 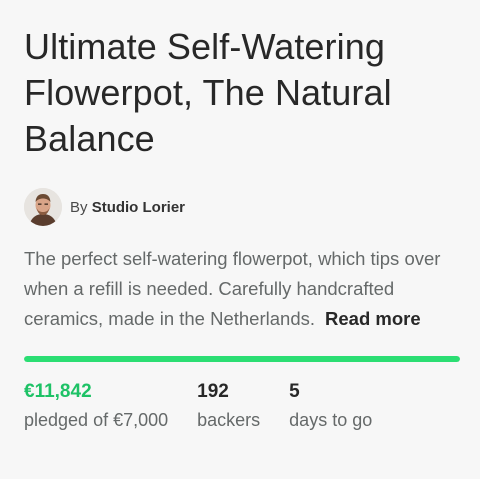 I want to click on funding-progress-bar, so click(x=242, y=359).